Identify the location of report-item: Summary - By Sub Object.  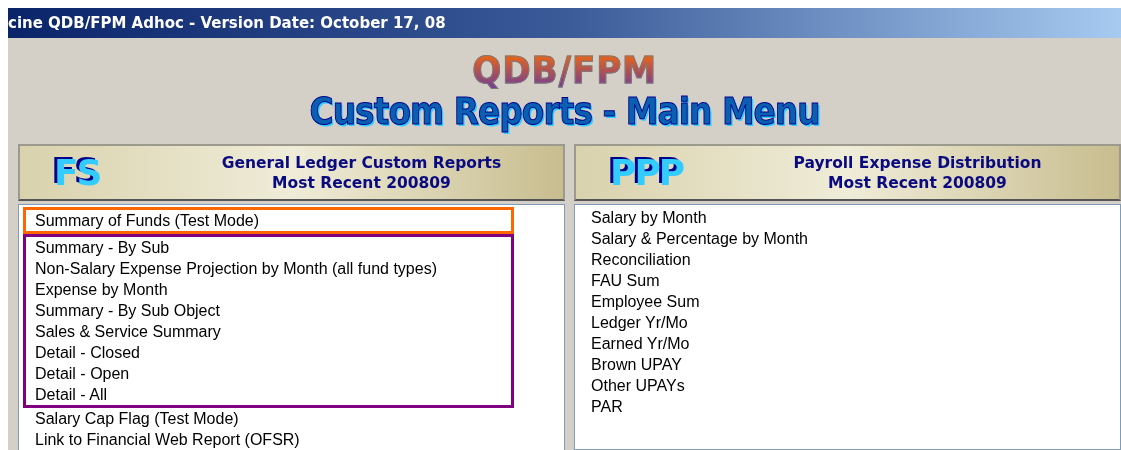
(268, 310).